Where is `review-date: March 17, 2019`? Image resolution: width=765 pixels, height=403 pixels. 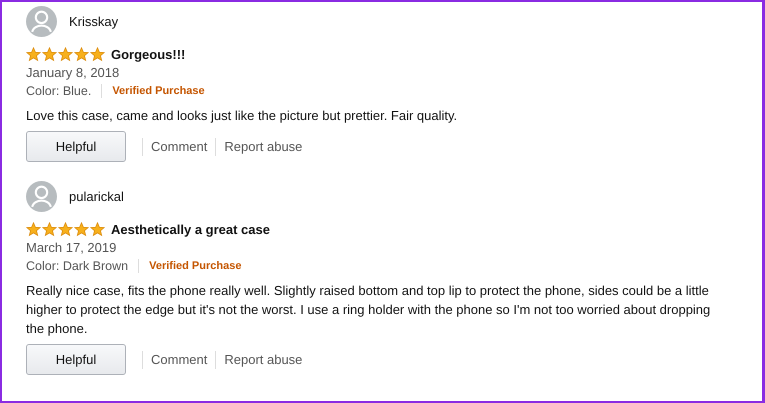
review-date: March 17, 2019 is located at coordinates (72, 247).